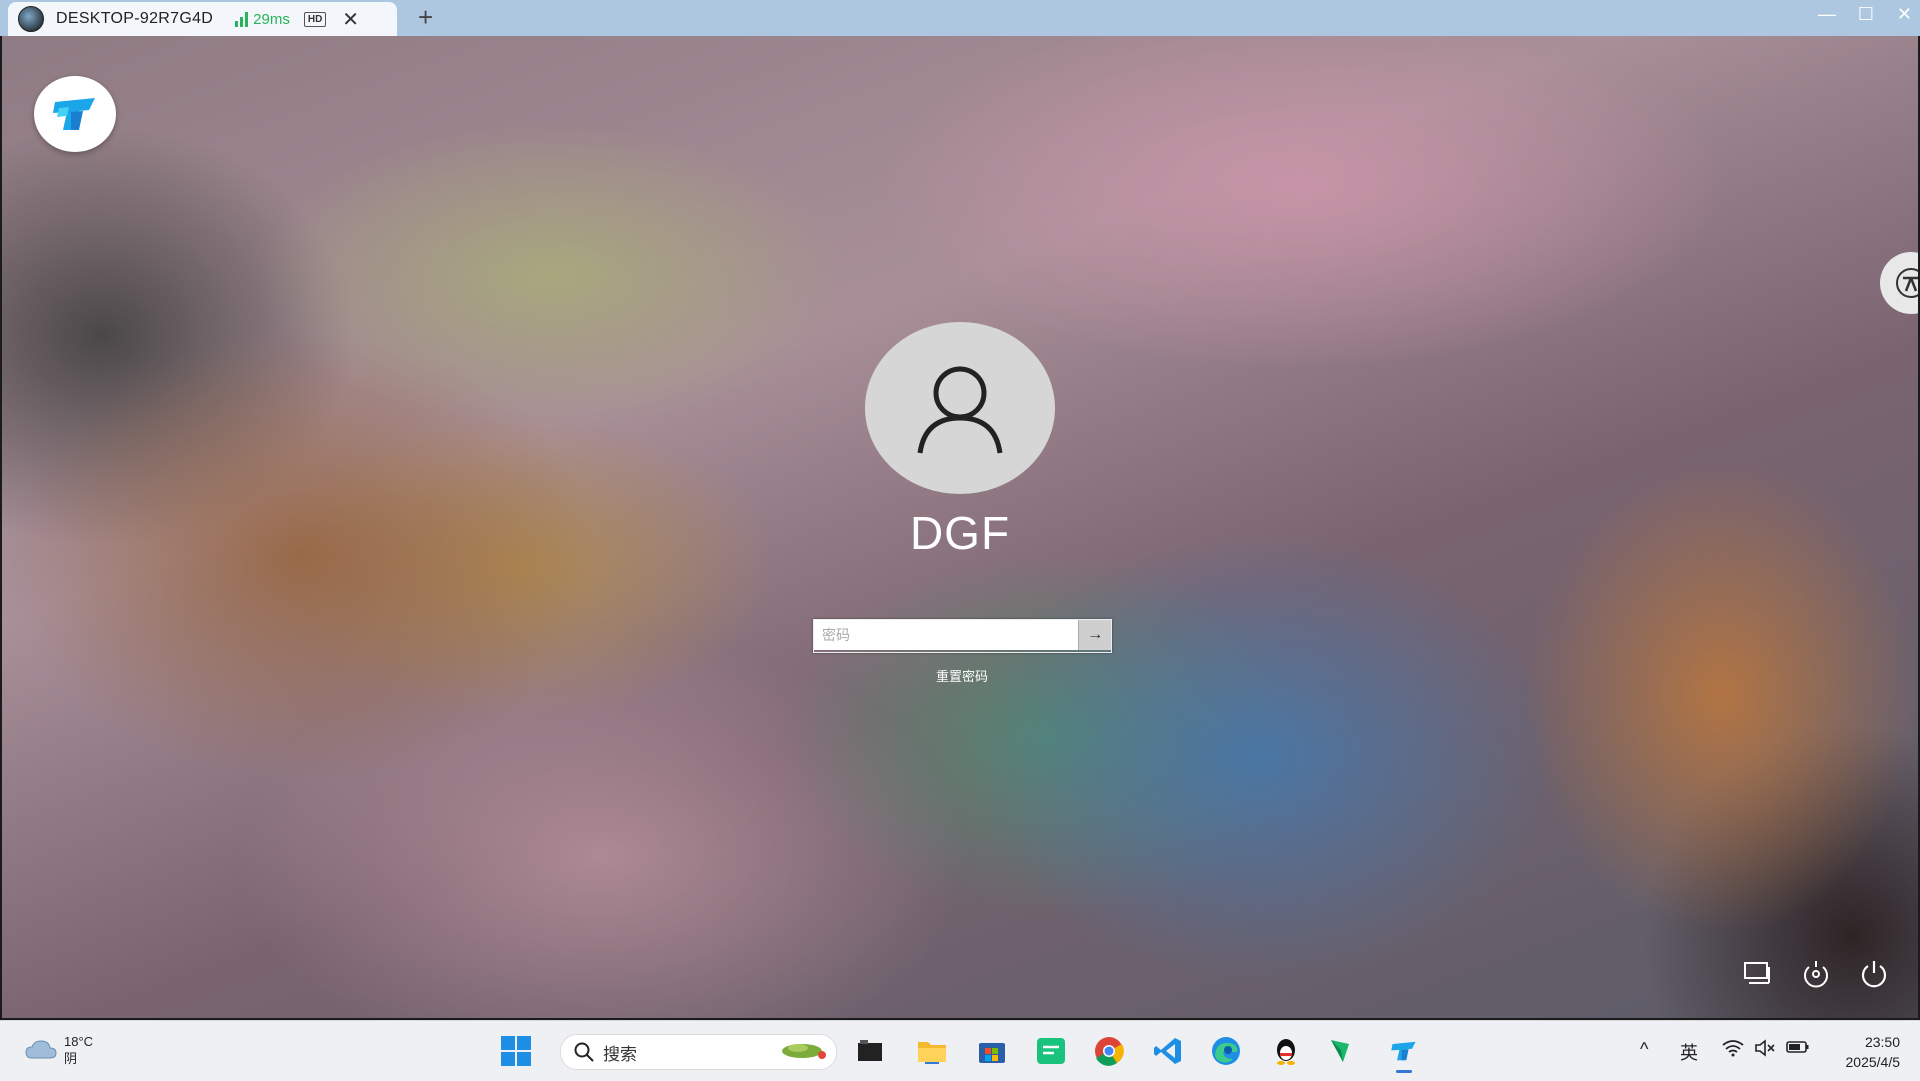 The image size is (1920, 1081). What do you see at coordinates (1226, 1051) in the screenshot?
I see `edge-icon` at bounding box center [1226, 1051].